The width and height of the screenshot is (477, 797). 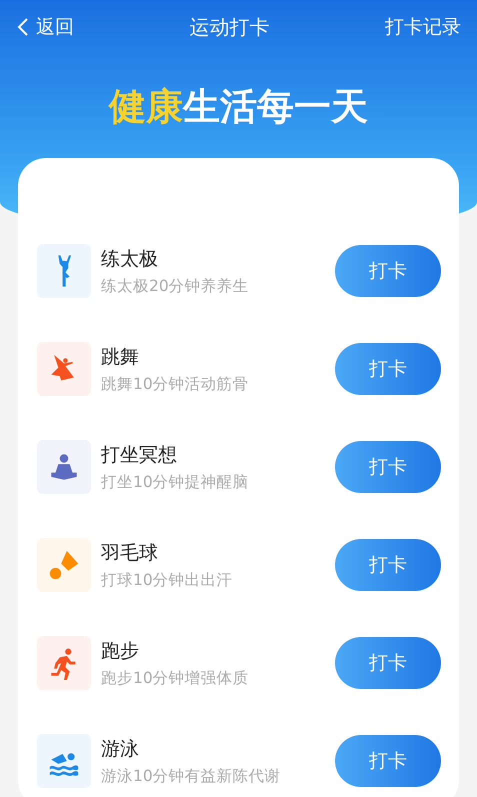 I want to click on activity-description: 游泳10分钟有益新陈代谢, so click(x=191, y=776).